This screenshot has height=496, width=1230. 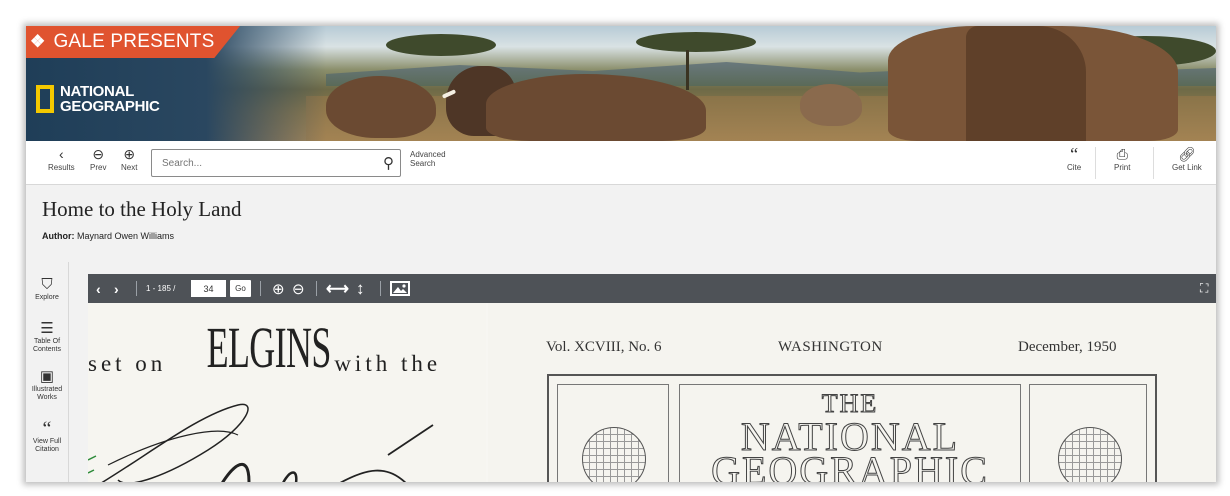 What do you see at coordinates (850, 465) in the screenshot?
I see `cover-title-geographic: GEOGRAPHIC` at bounding box center [850, 465].